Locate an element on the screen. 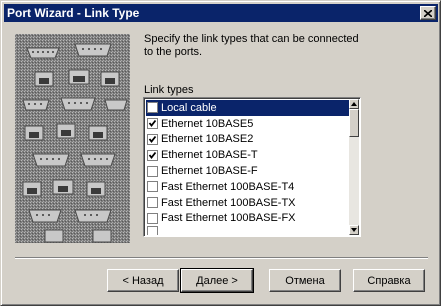  link-type-item: Fast Ethernet 100BASE-FX is located at coordinates (248, 219).